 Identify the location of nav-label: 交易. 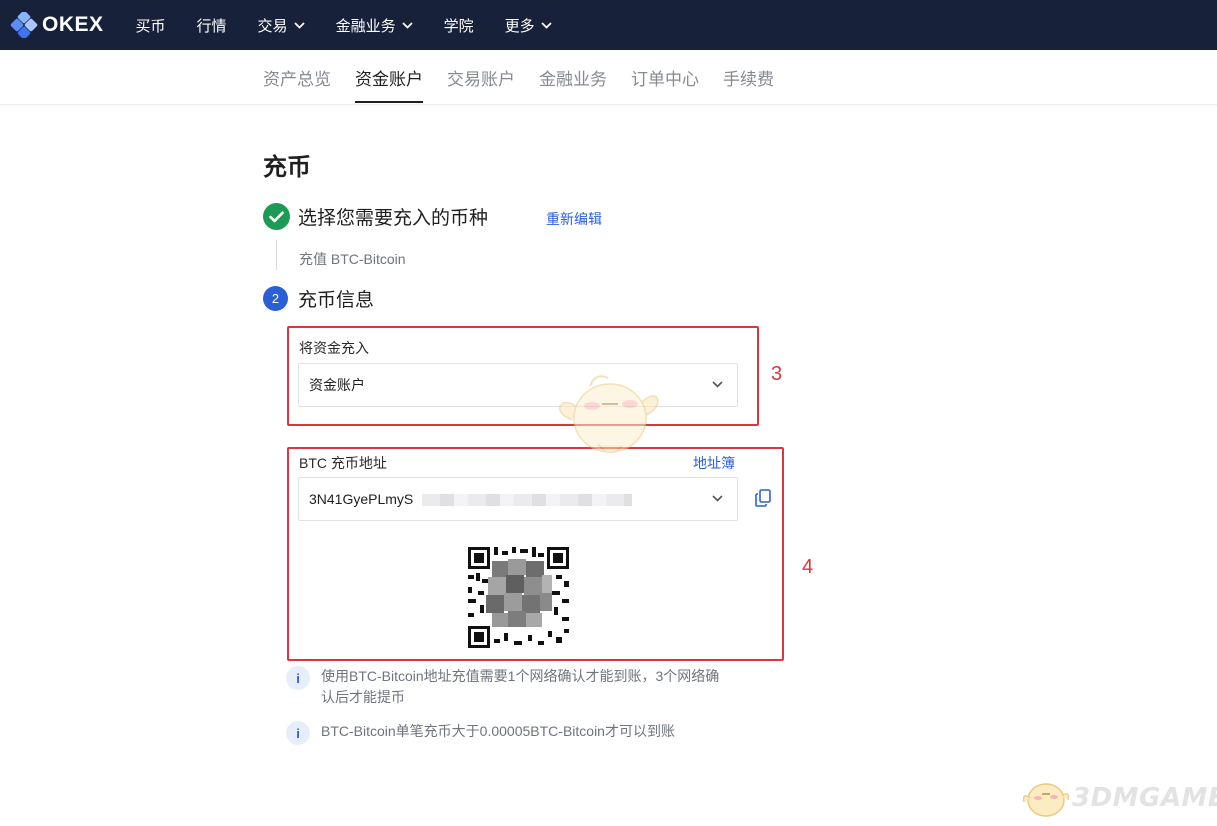
(272, 26).